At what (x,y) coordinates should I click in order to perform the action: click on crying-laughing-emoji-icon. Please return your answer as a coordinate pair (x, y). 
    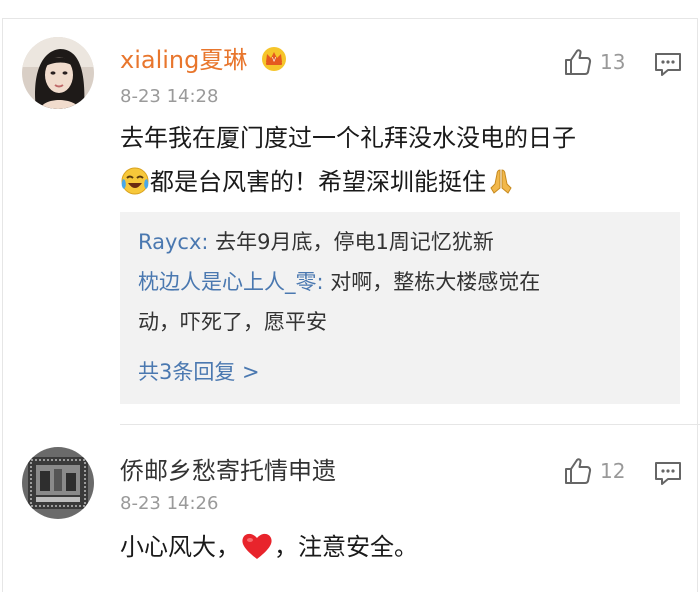
    Looking at the image, I should click on (135, 188).